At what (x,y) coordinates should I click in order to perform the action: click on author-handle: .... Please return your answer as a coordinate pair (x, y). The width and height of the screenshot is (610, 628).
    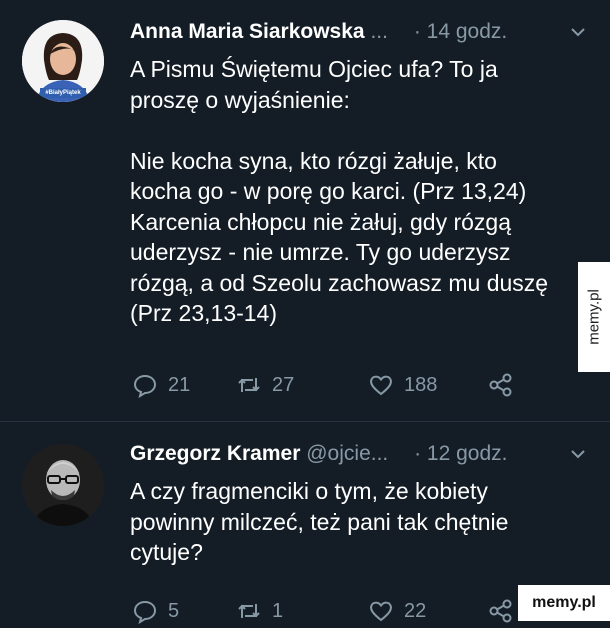
    Looking at the image, I should click on (379, 31).